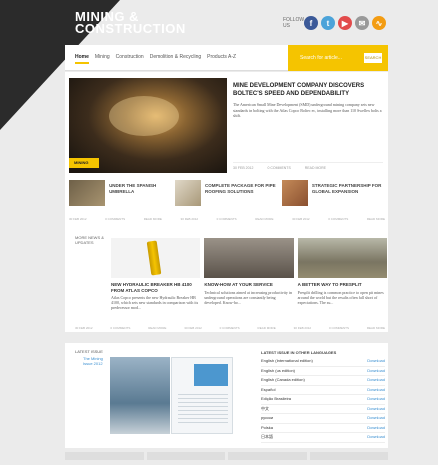 This screenshot has height=465, width=438. I want to click on download-row: 中文 Download, so click(323, 409).